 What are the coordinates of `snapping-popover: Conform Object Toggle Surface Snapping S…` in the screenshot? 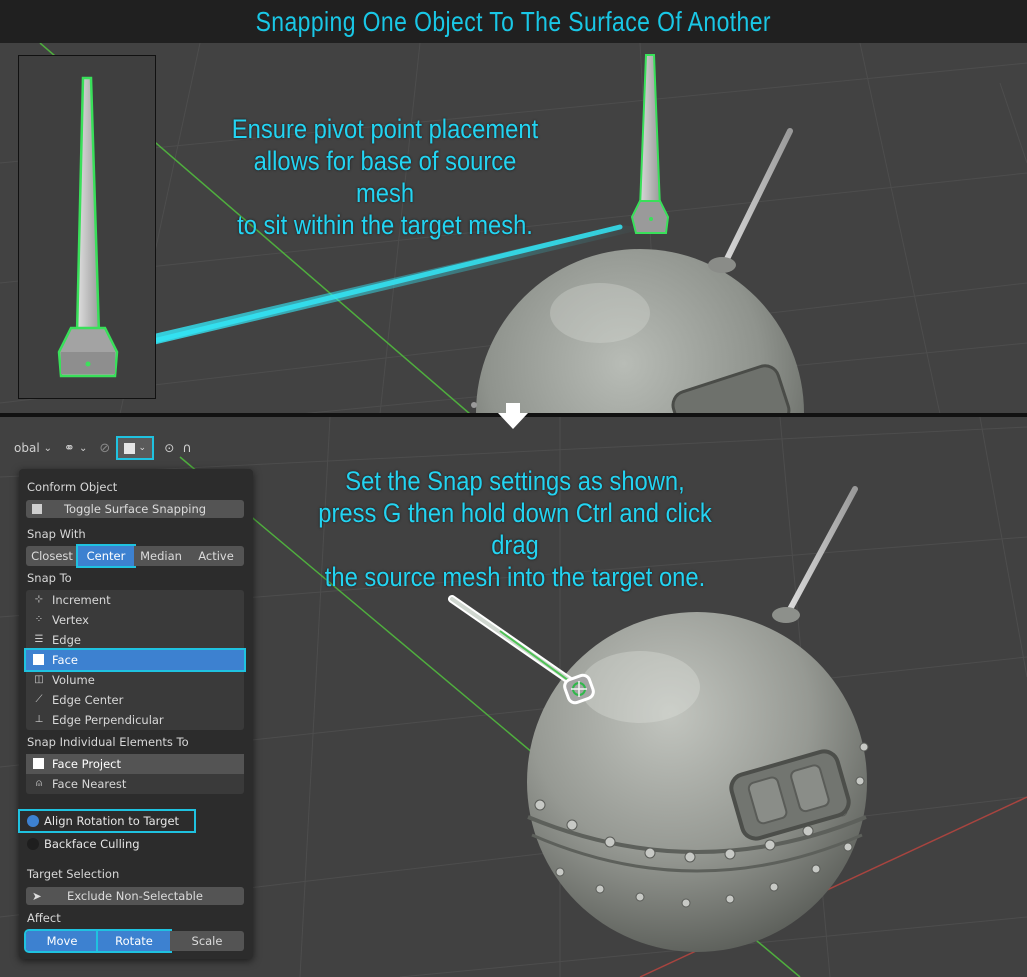 It's located at (135, 714).